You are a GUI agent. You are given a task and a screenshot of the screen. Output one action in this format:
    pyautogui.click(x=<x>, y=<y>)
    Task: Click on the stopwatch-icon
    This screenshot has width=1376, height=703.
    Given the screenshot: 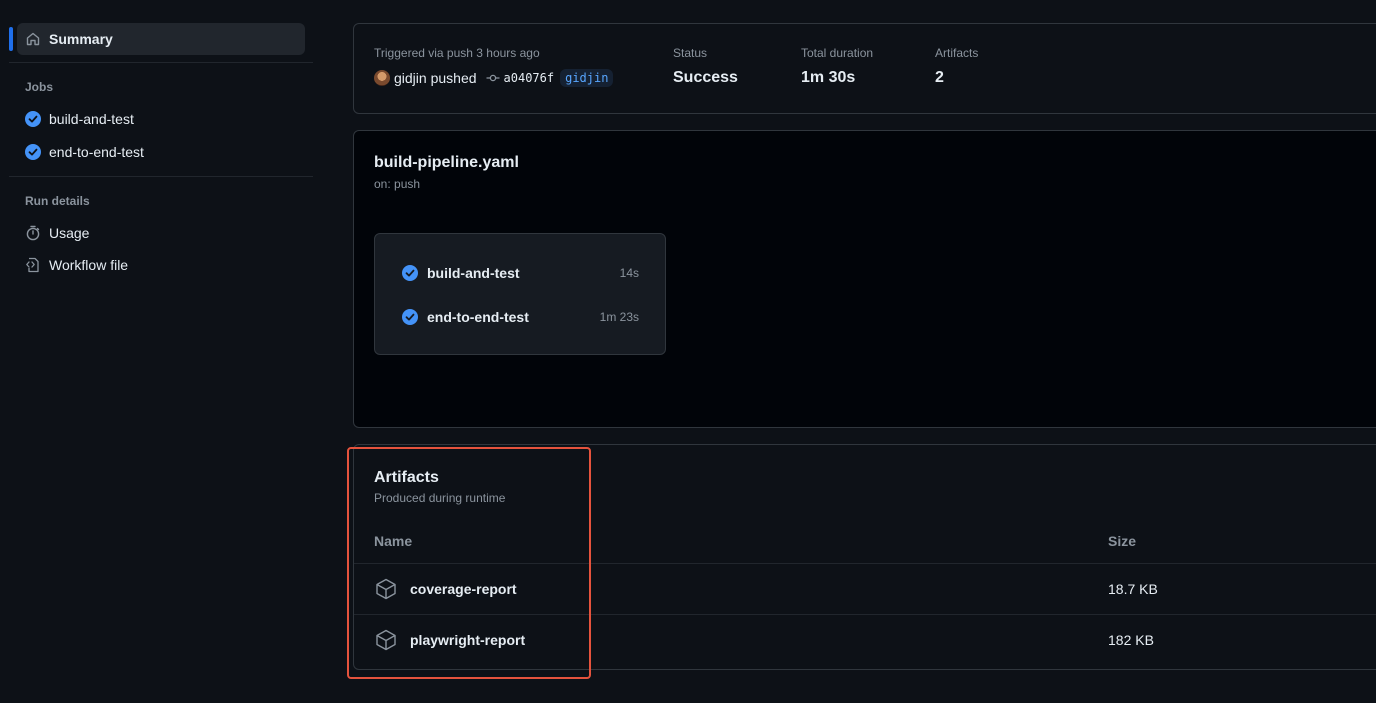 What is the action you would take?
    pyautogui.click(x=33, y=233)
    